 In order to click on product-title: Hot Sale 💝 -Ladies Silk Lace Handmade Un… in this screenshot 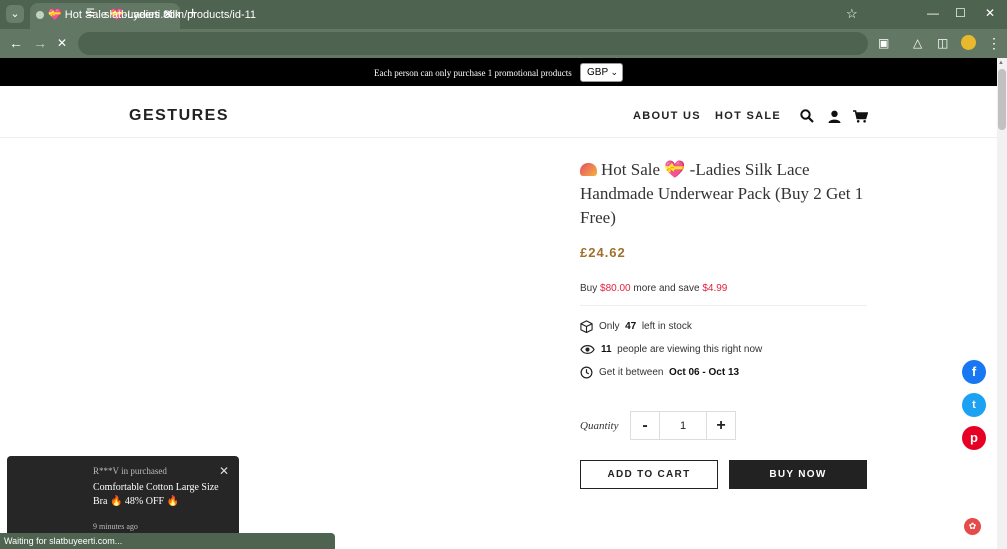, I will do `click(730, 194)`.